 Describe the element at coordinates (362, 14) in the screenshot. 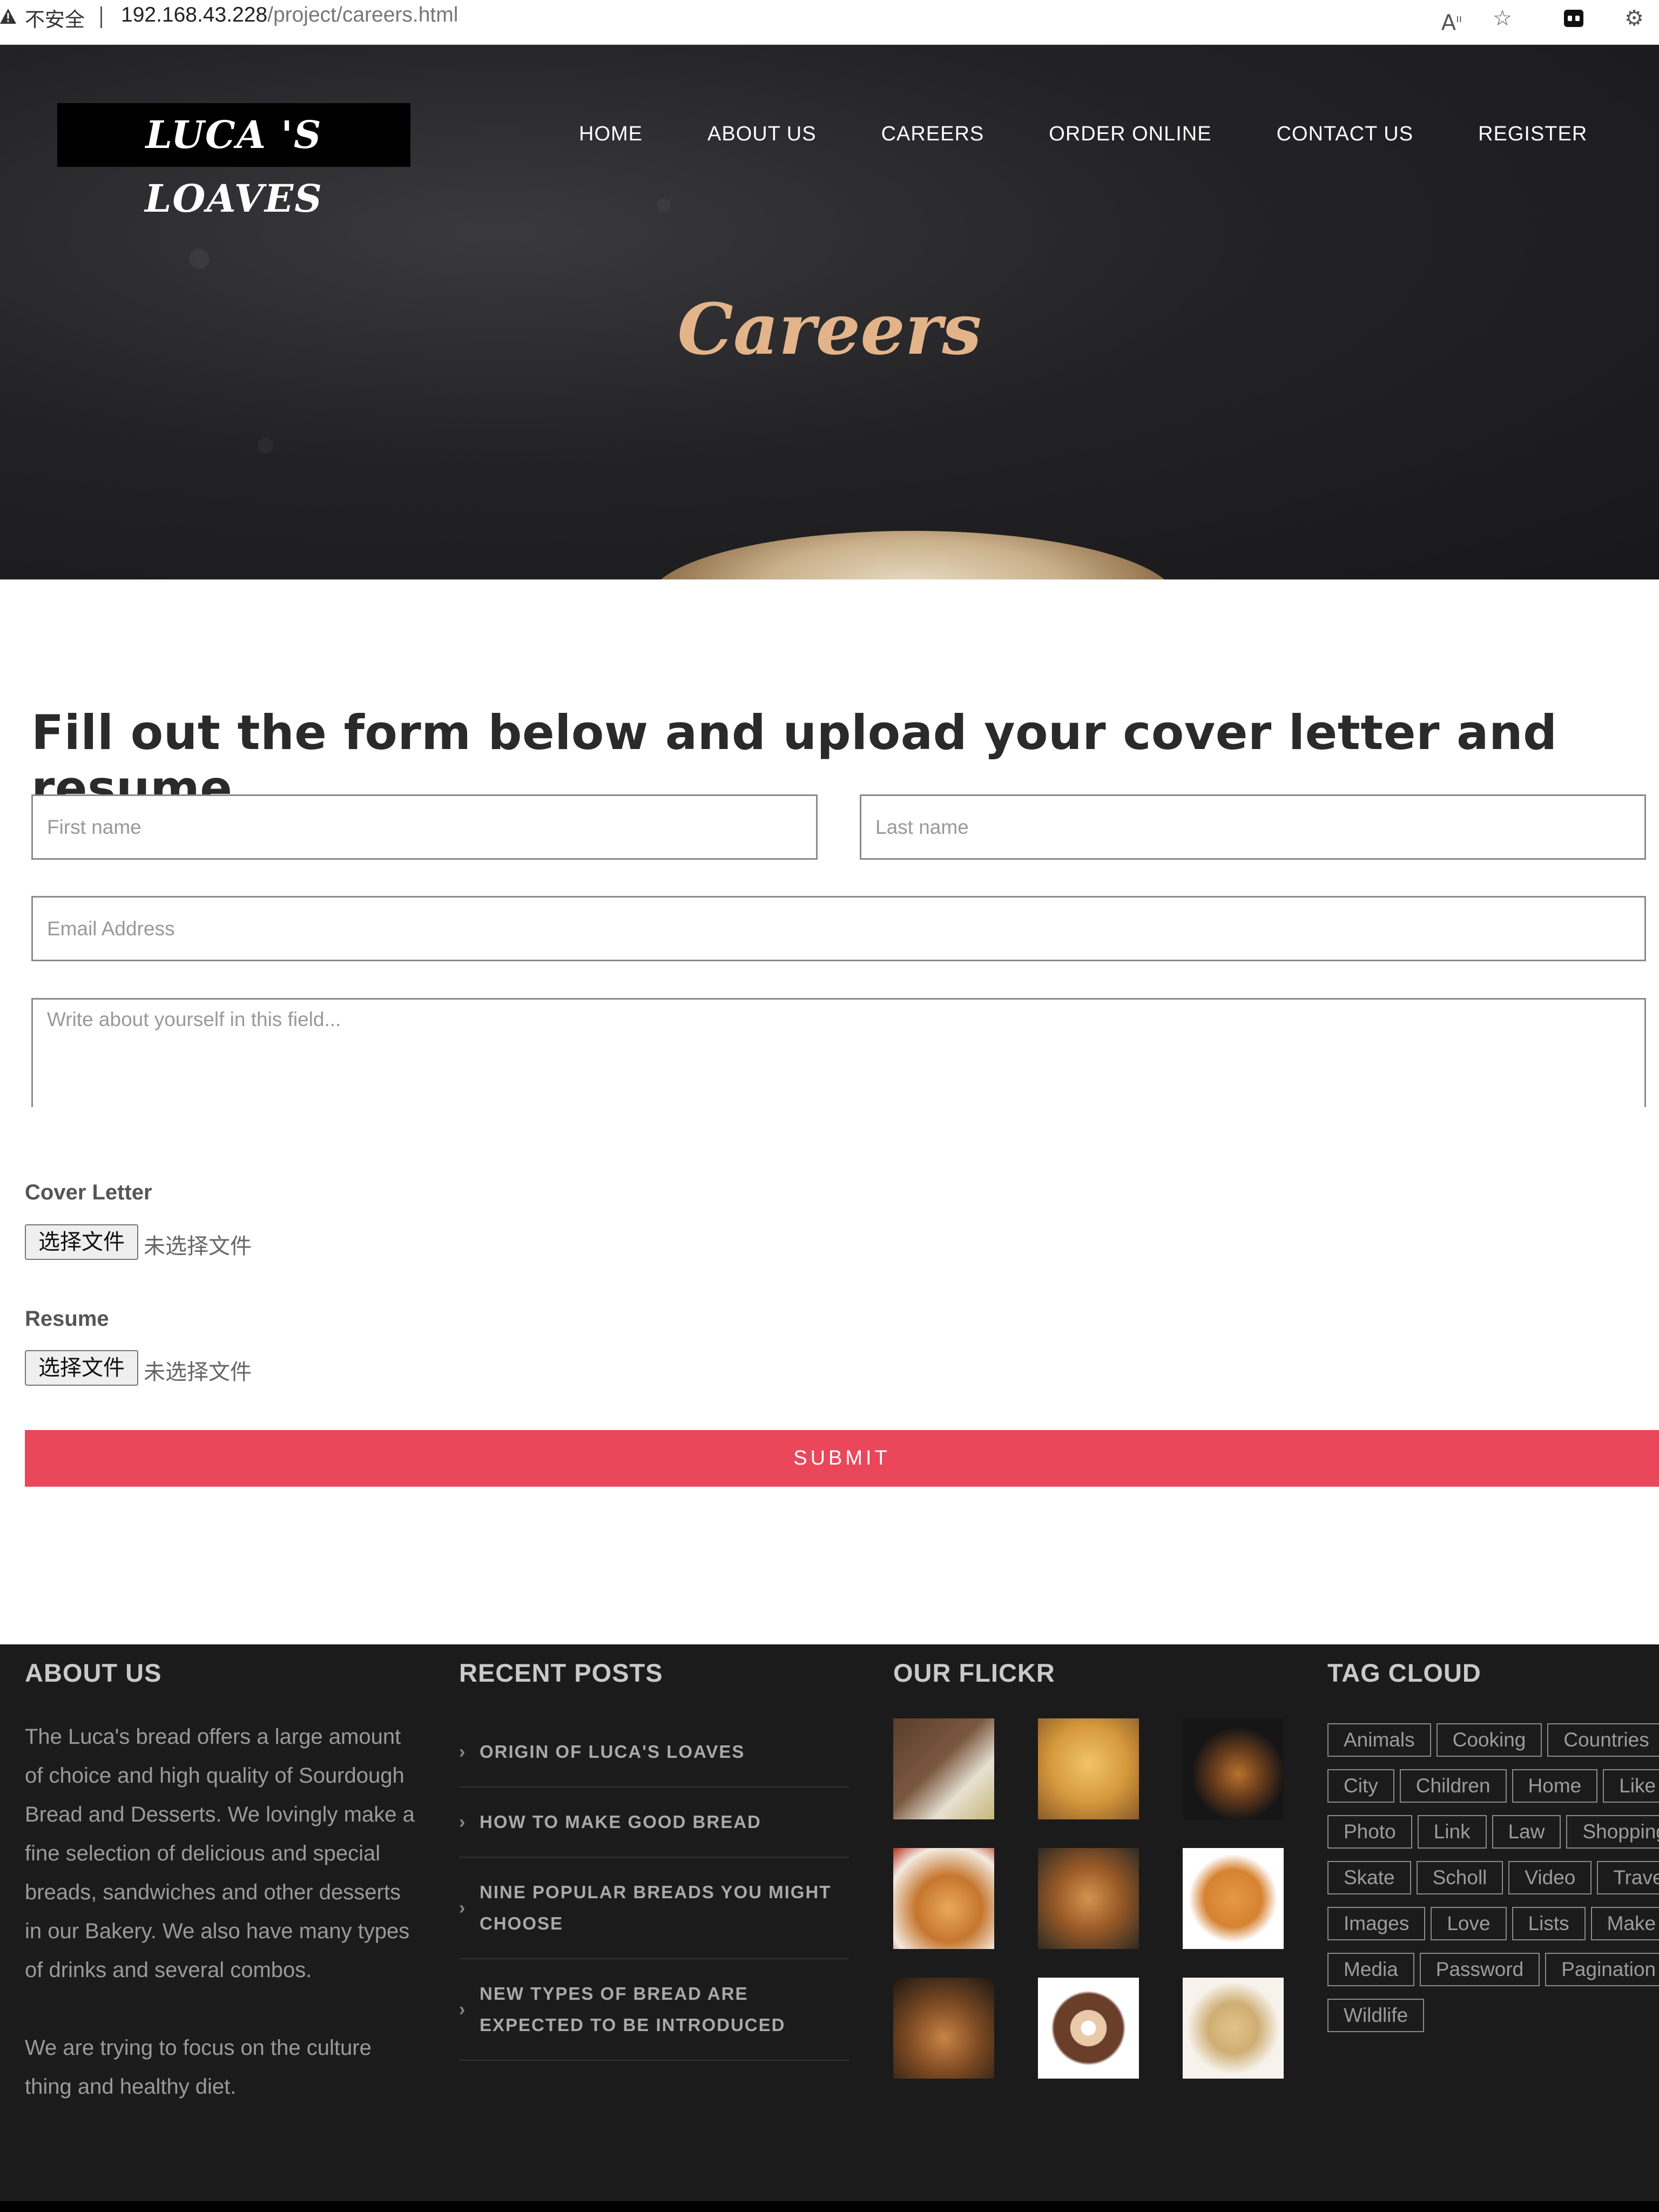

I see `url-path: /project/careers.html` at that location.